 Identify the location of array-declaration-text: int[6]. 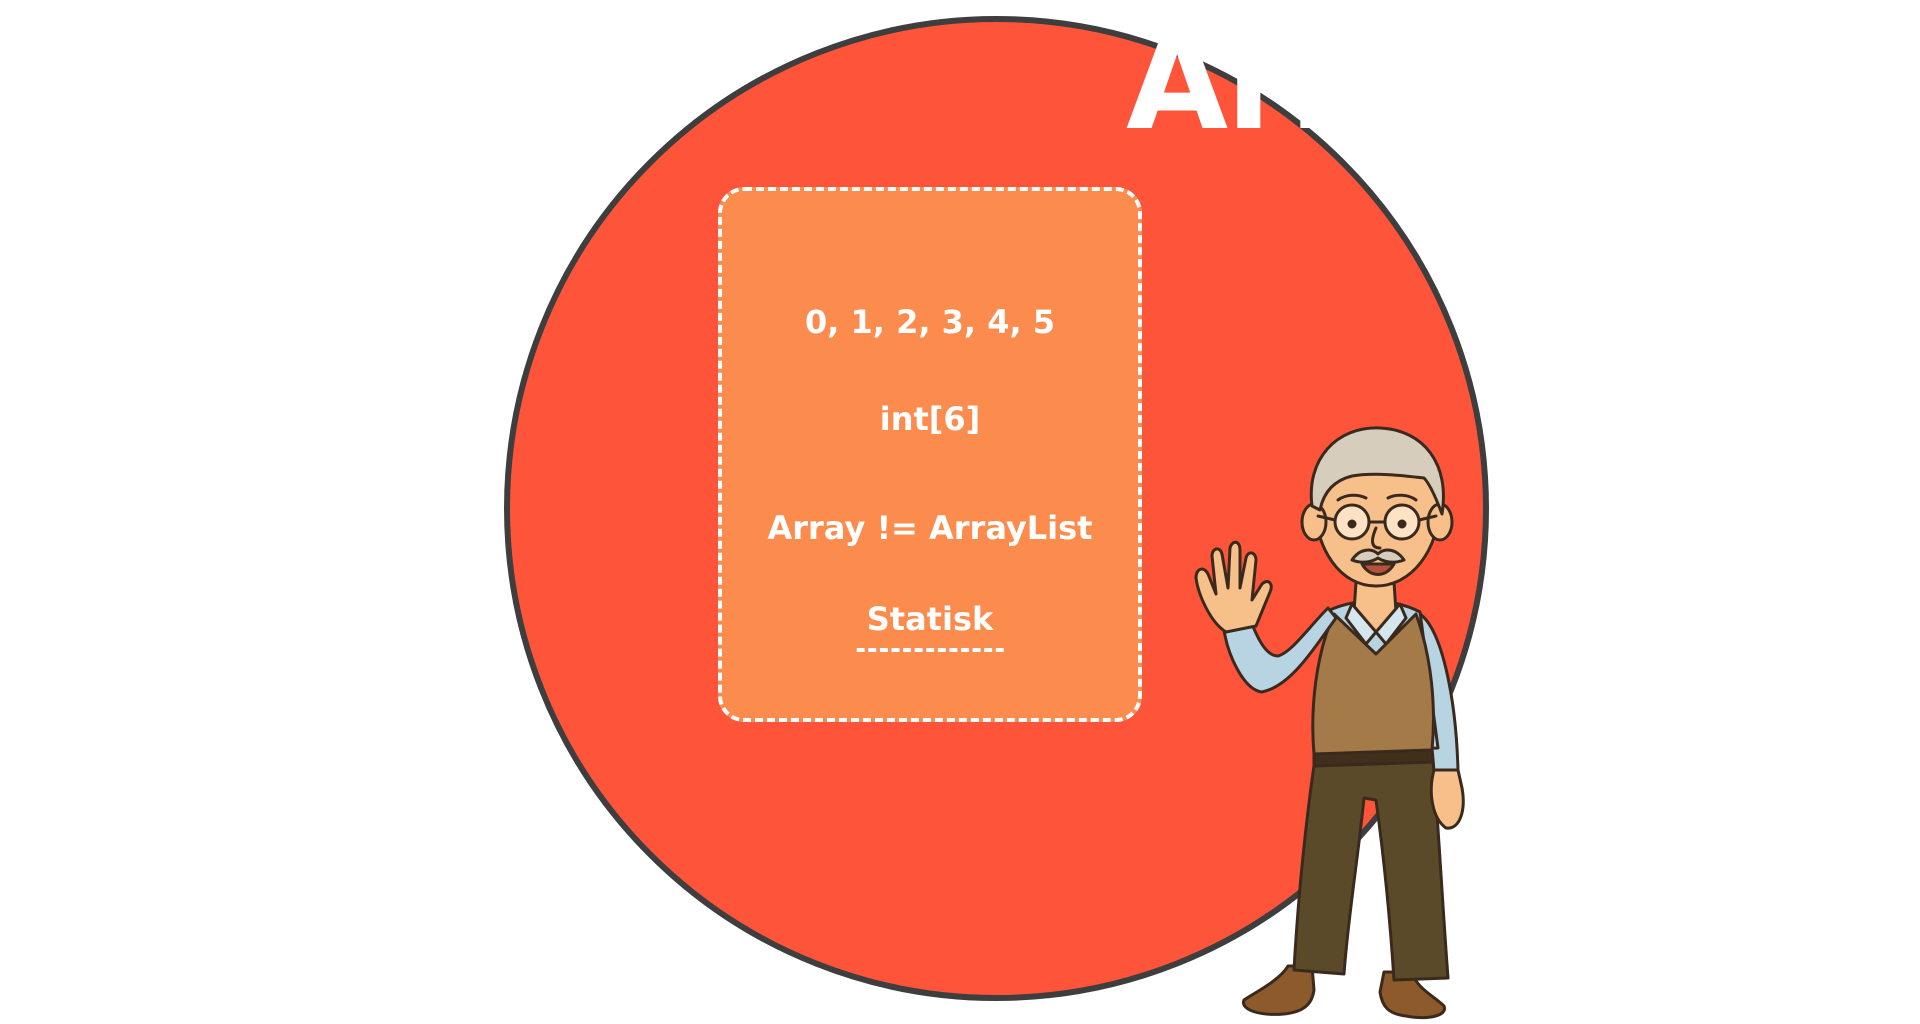
(930, 419).